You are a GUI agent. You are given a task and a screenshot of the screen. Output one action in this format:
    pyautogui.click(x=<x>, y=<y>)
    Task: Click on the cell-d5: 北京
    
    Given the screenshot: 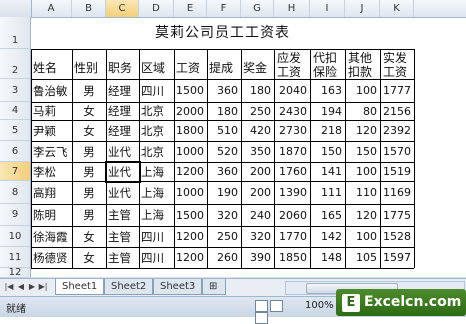 What is the action you would take?
    pyautogui.click(x=156, y=131)
    